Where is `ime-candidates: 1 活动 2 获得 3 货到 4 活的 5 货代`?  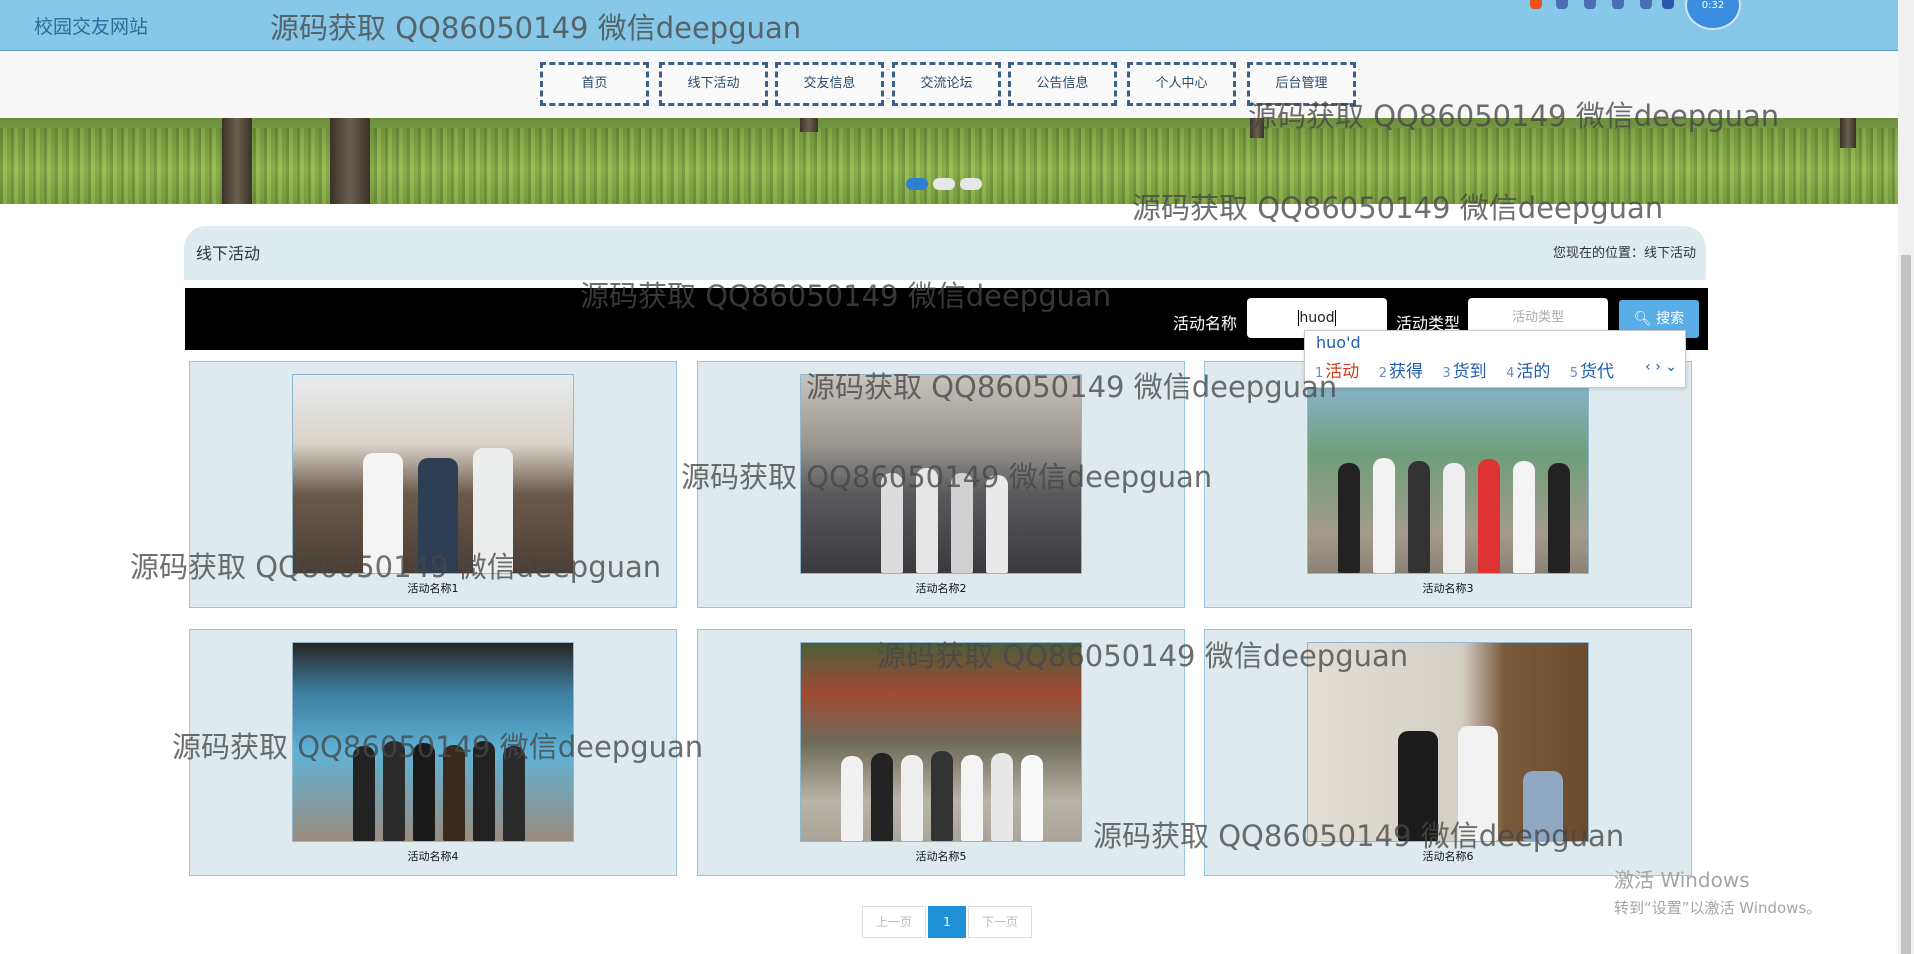 ime-candidates: 1 活动 2 获得 3 货到 4 活的 5 货代 is located at coordinates (1471, 369).